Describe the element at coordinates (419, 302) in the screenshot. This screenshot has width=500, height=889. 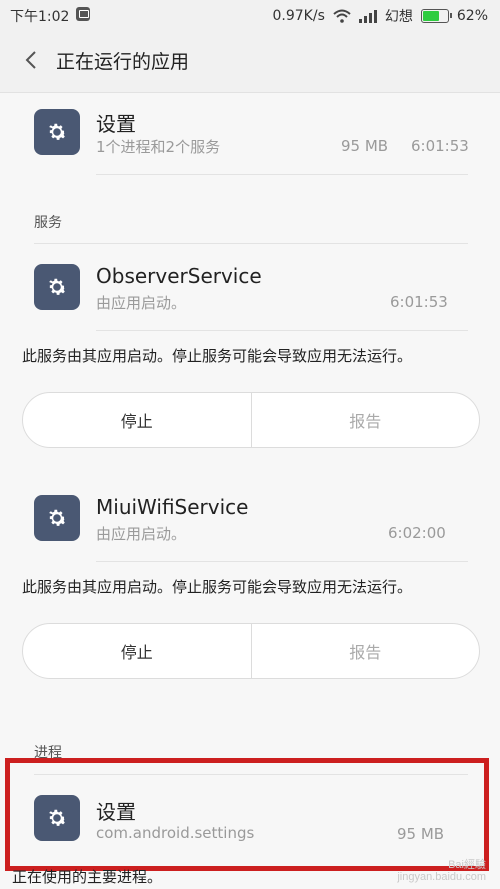
I see `service-time: 6:01:53` at that location.